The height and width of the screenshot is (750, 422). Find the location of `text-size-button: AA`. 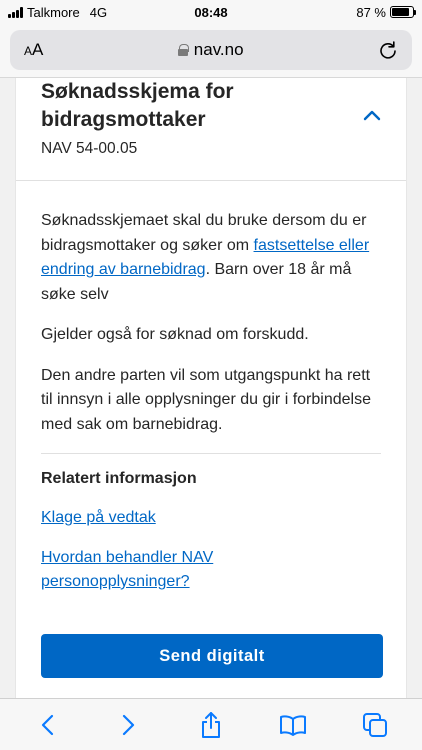

text-size-button: AA is located at coordinates (33, 50).